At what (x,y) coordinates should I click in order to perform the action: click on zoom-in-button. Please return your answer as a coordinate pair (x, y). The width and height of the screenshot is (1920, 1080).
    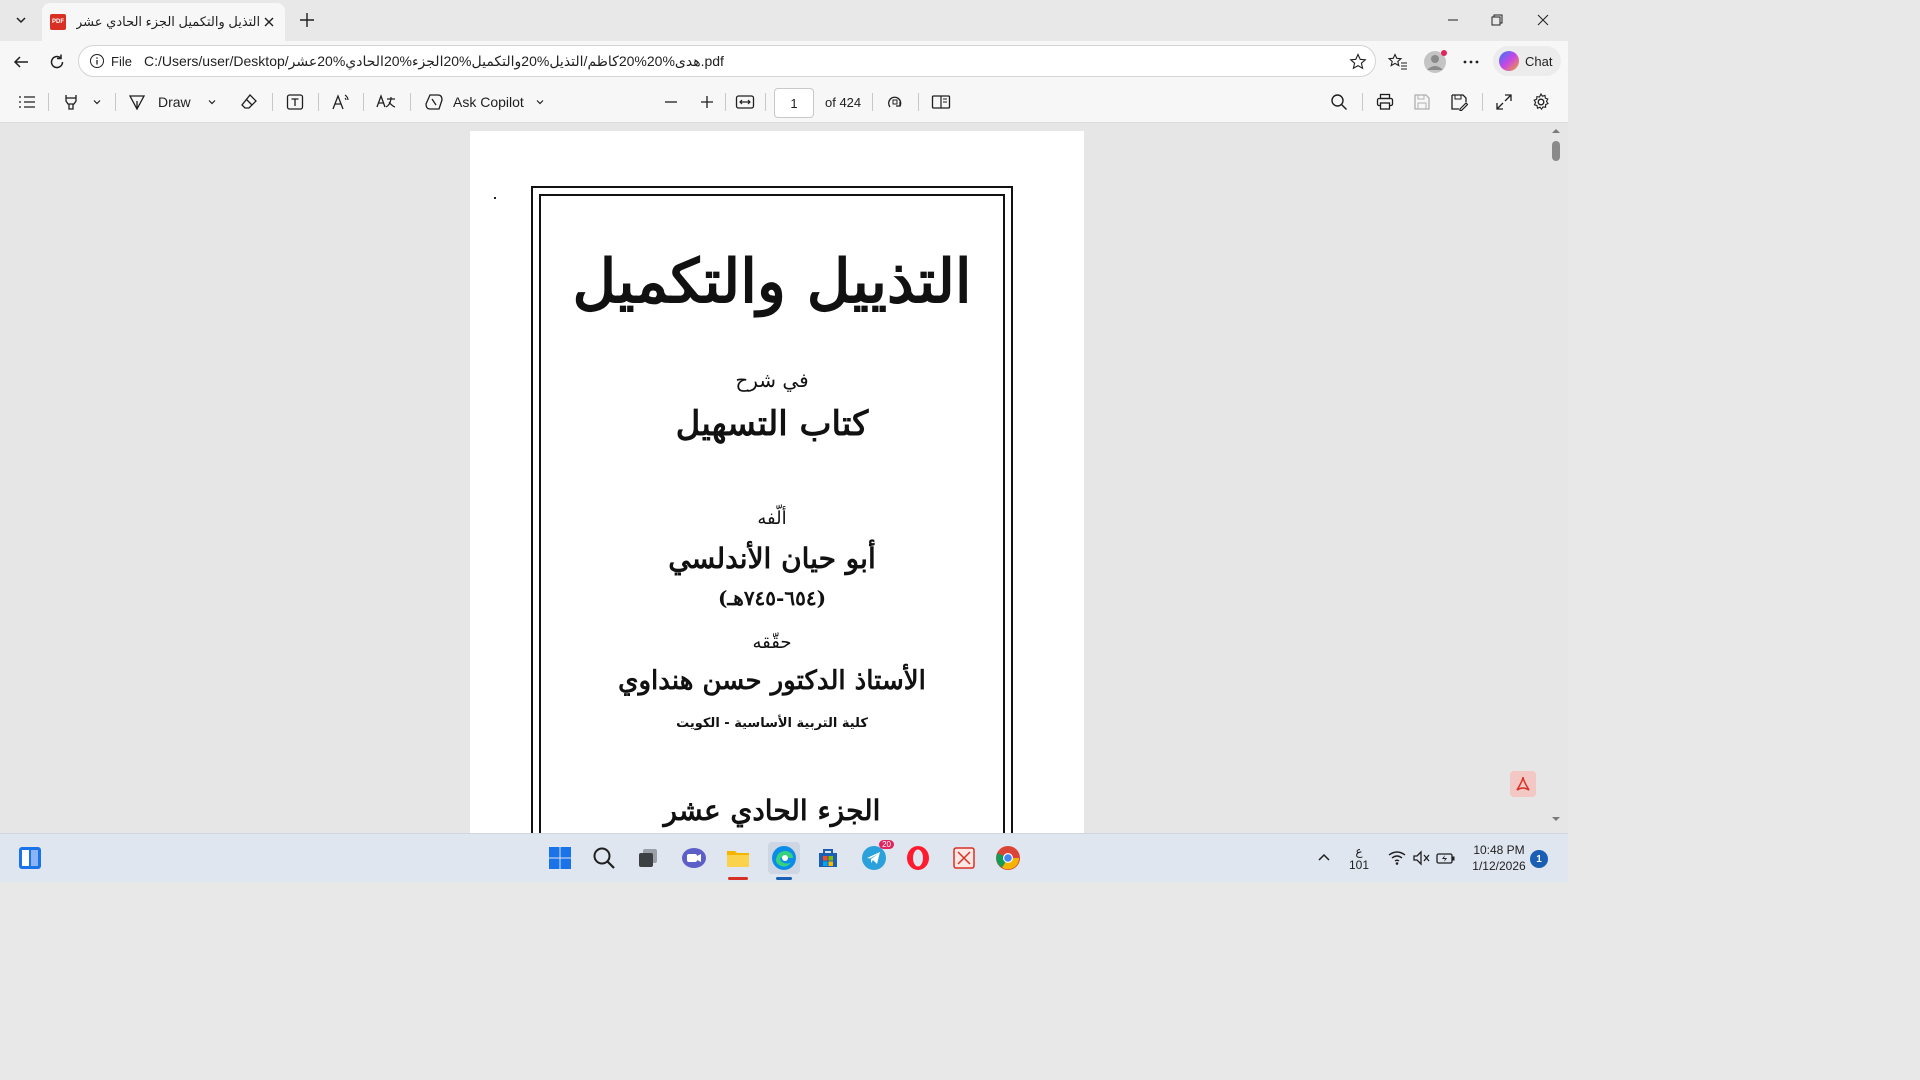
    Looking at the image, I should click on (707, 102).